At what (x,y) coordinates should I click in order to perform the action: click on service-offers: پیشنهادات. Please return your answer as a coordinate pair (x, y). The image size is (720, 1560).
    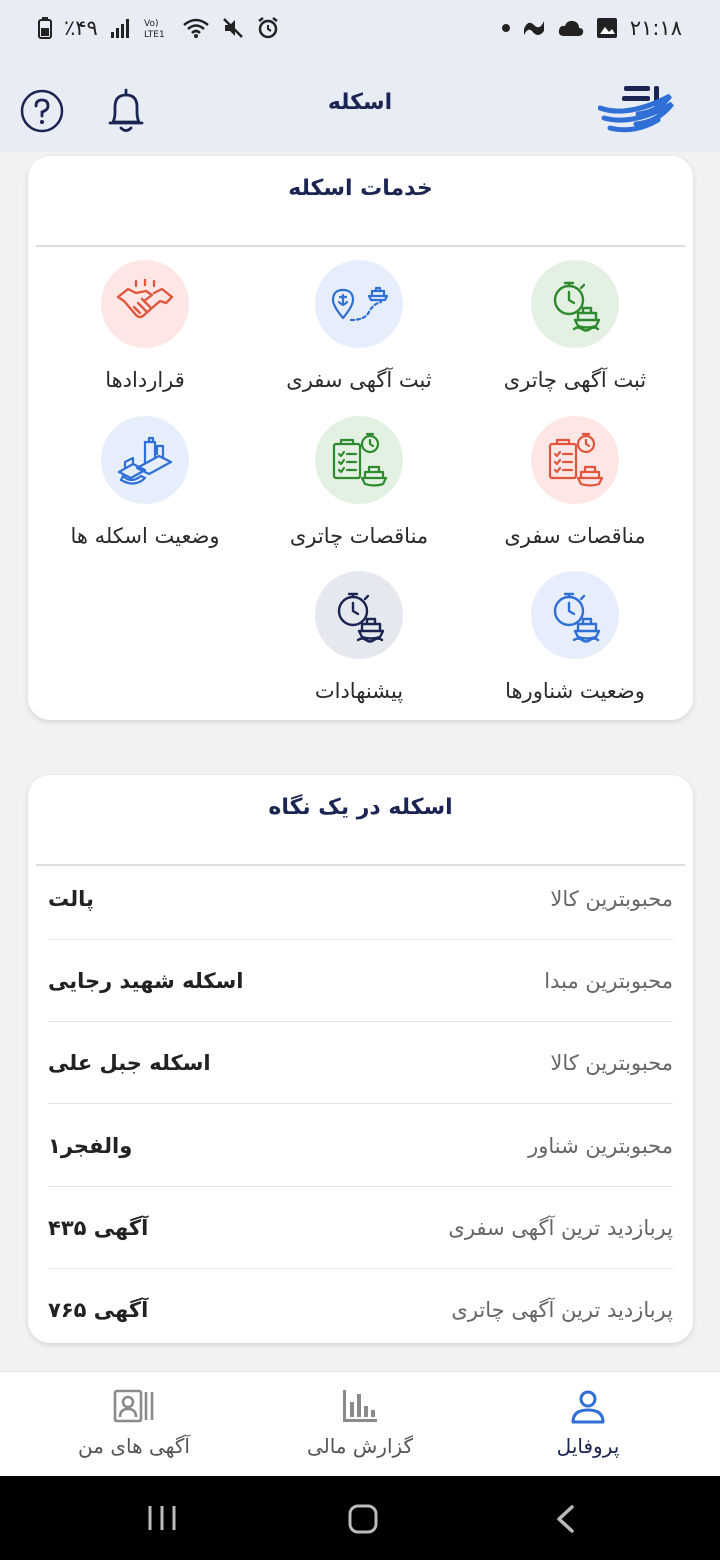
    Looking at the image, I should click on (359, 637).